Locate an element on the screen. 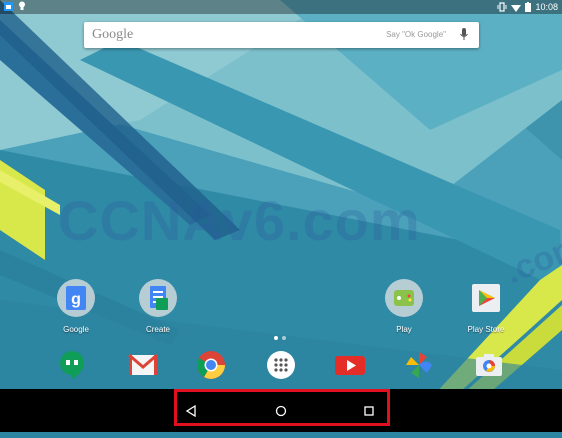  page-dot-current is located at coordinates (276, 338).